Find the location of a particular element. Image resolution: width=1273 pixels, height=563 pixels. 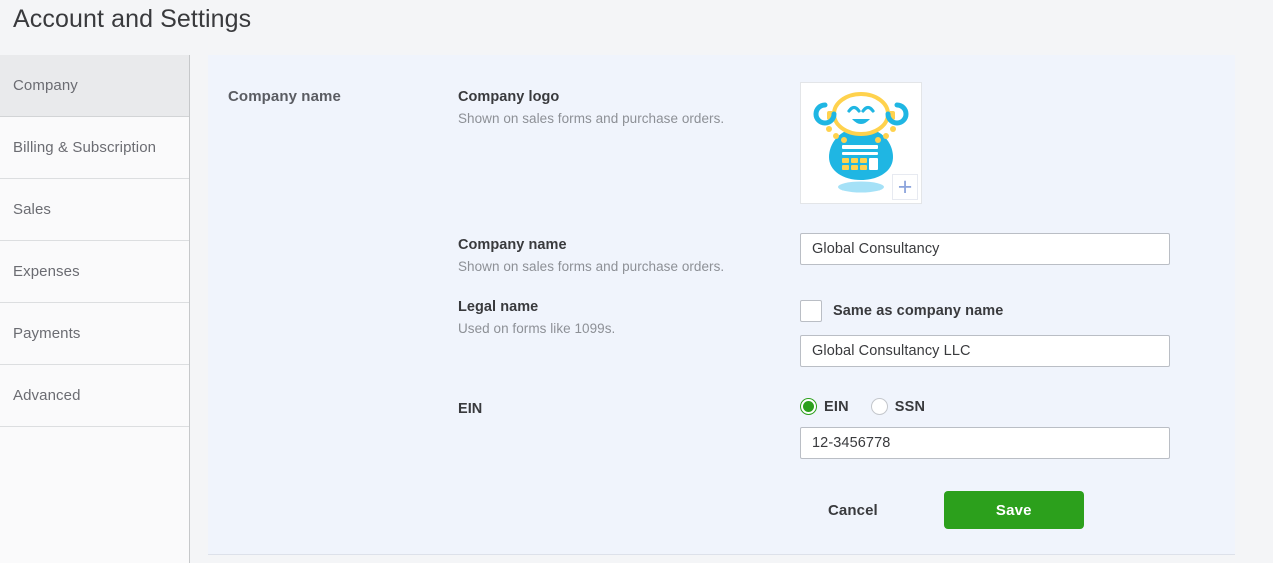

sidebar-item-label: Expenses is located at coordinates (46, 271).